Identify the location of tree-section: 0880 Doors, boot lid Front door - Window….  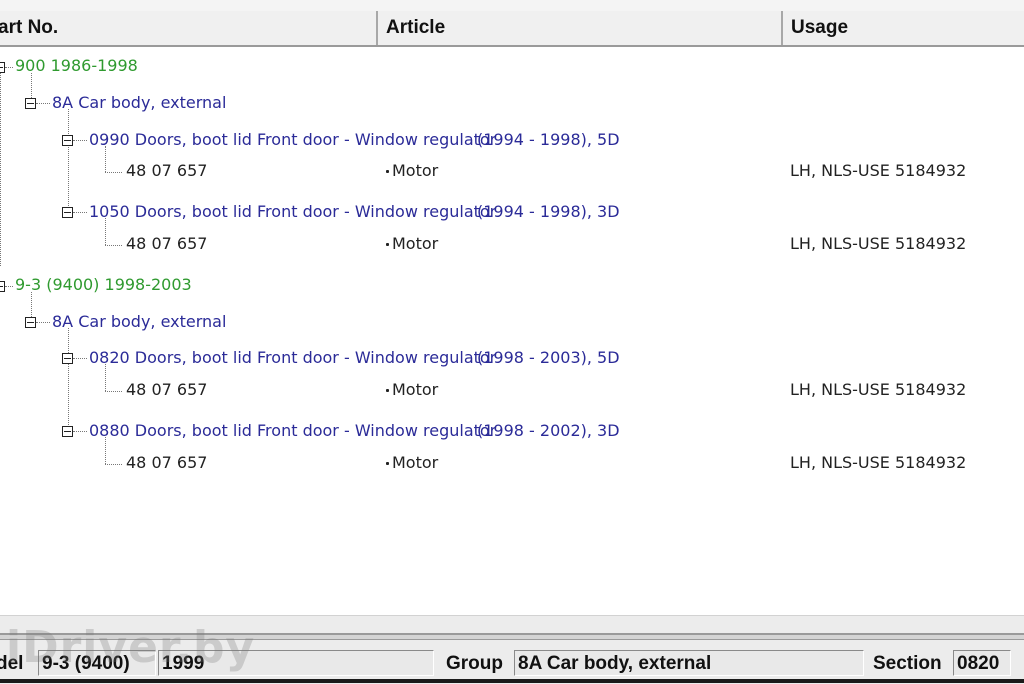
(292, 431).